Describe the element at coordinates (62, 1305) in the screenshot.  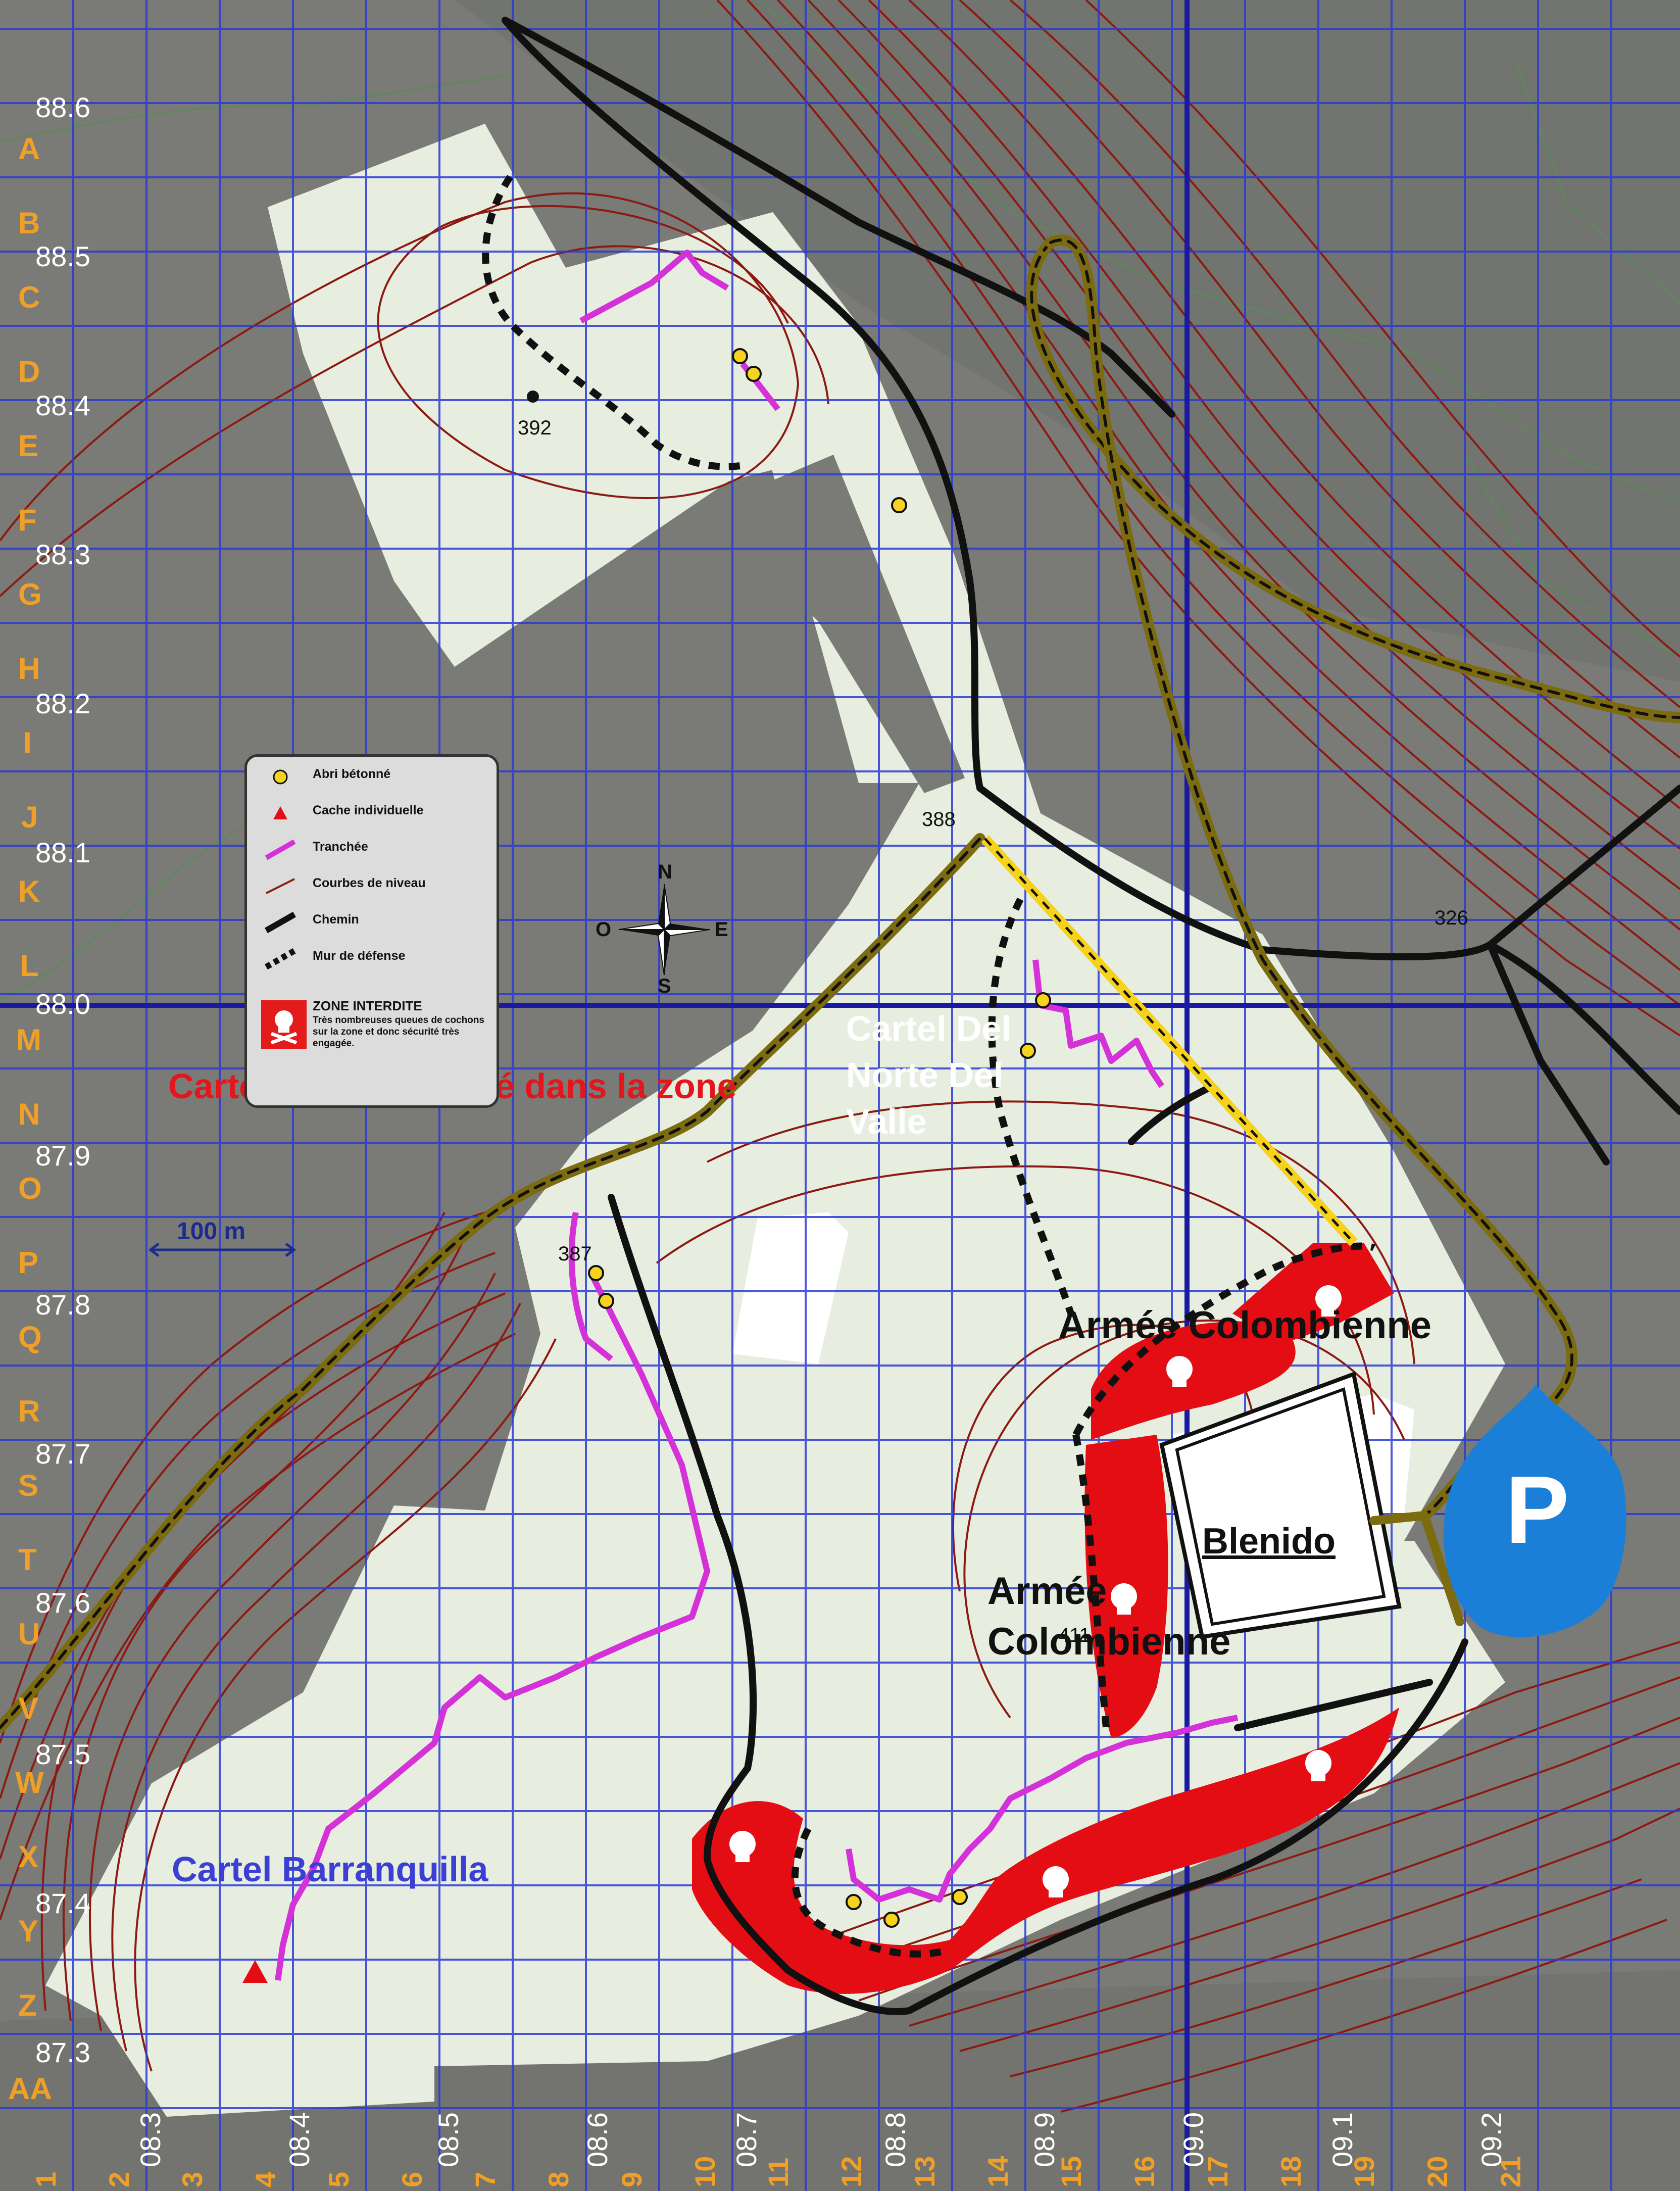
I see `y-coord: 87.8` at that location.